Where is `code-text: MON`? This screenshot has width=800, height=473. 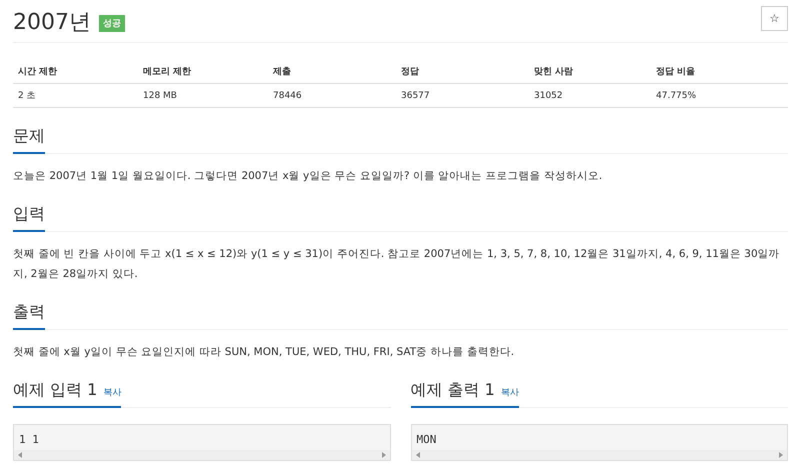 code-text: MON is located at coordinates (427, 440).